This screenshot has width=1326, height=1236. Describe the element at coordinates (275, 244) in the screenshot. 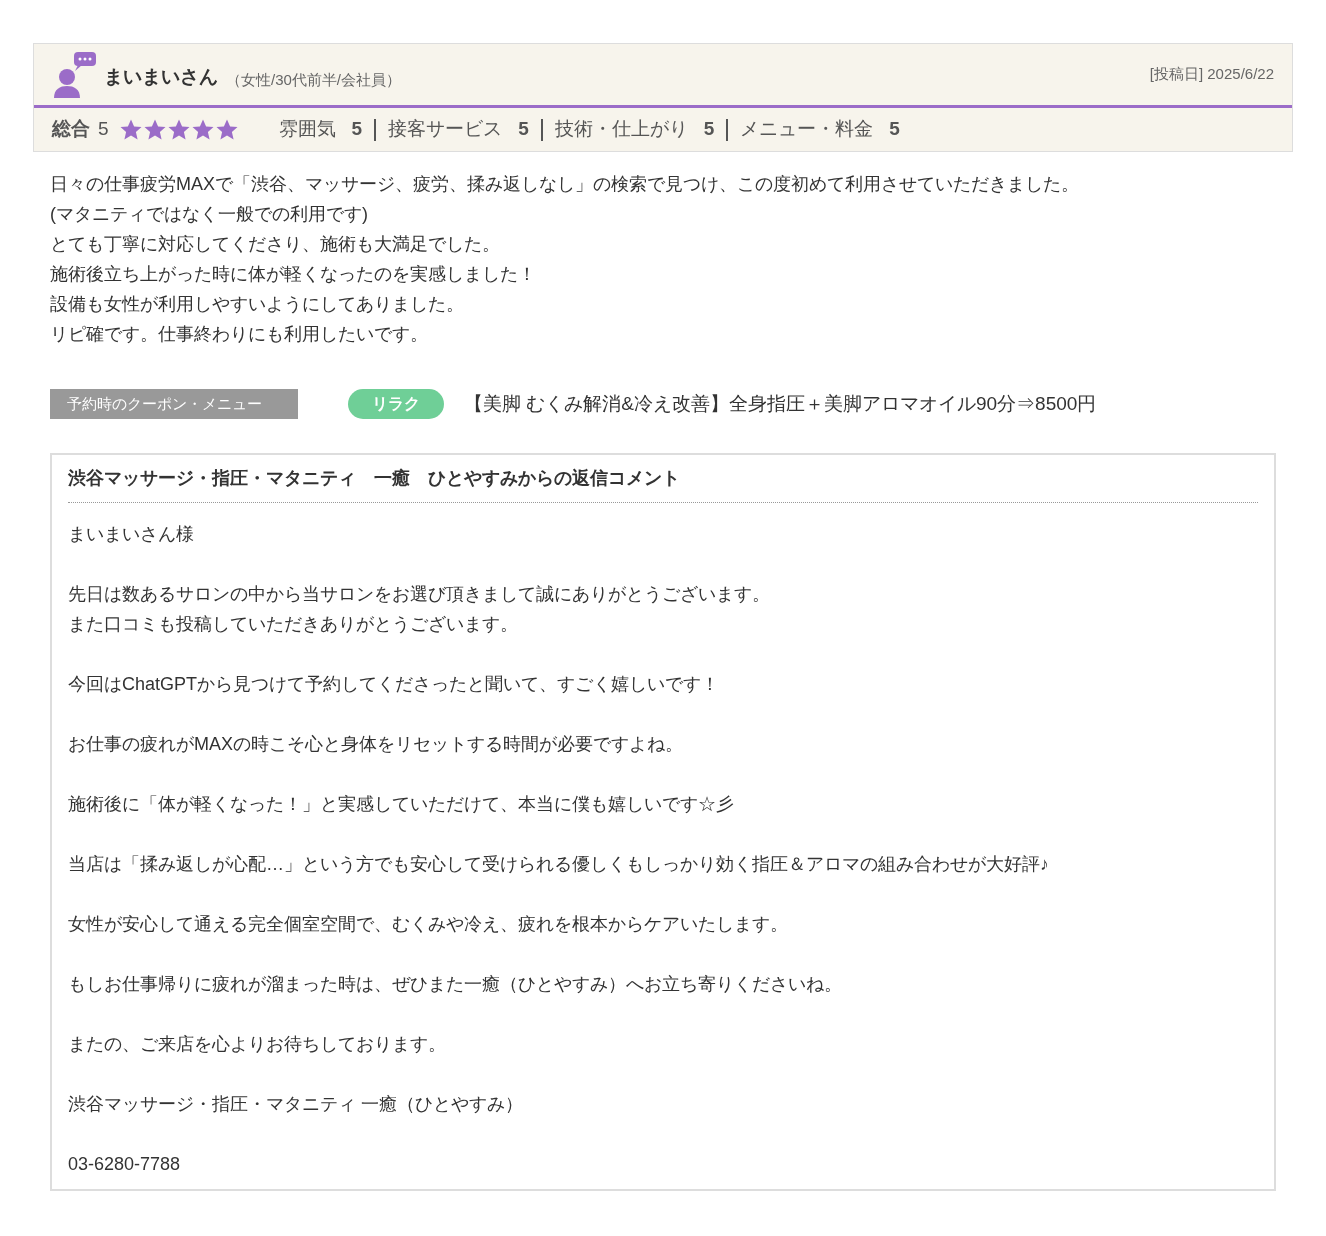

I see `review-text: とても丁寧に対応してくださり、施術も大満足でした。` at that location.